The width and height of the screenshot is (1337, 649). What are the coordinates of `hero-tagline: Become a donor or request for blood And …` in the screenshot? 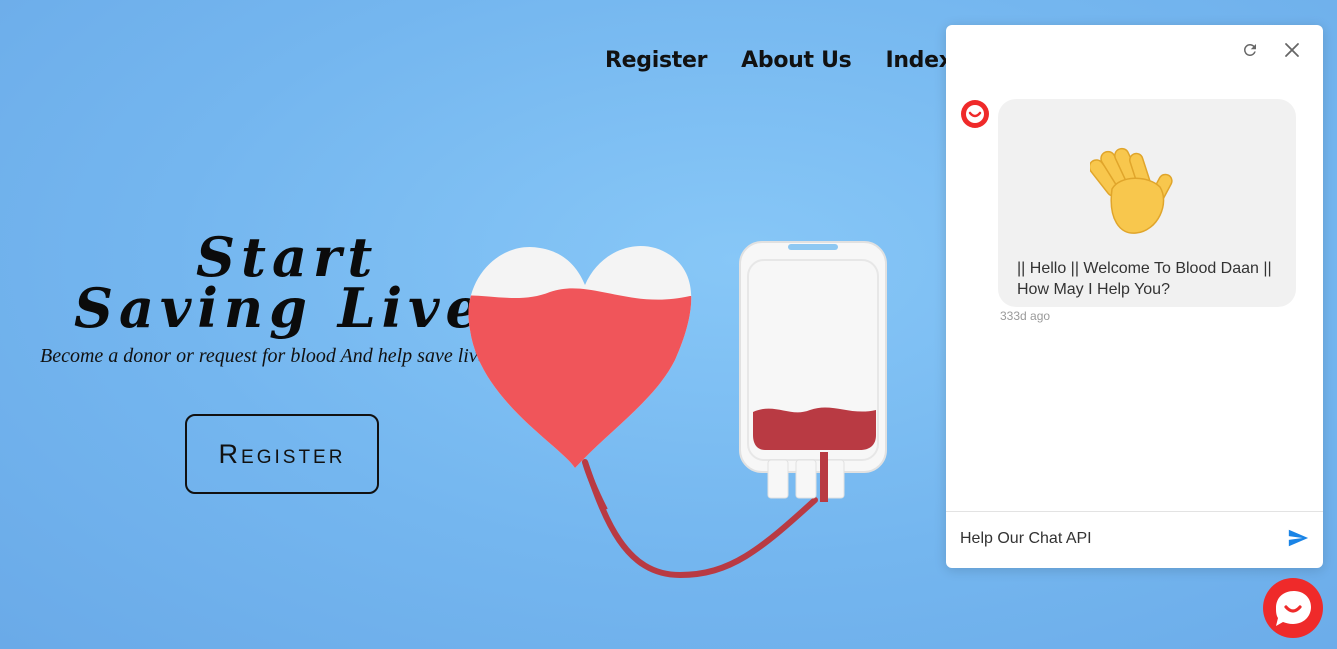 It's located at (267, 356).